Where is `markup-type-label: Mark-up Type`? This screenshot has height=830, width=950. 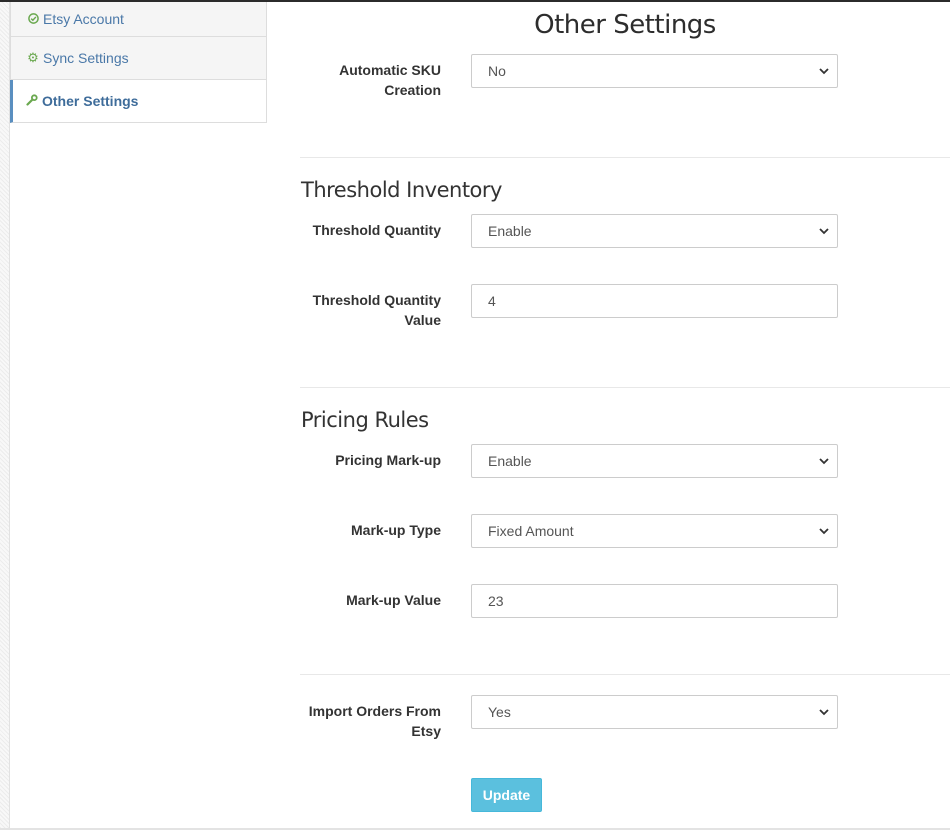 markup-type-label: Mark-up Type is located at coordinates (396, 530).